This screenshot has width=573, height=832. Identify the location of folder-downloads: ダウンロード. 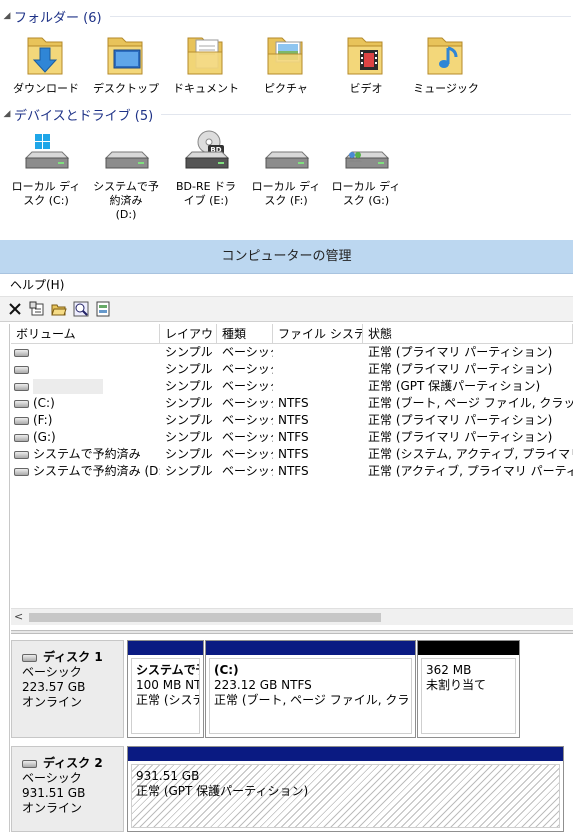
(46, 63).